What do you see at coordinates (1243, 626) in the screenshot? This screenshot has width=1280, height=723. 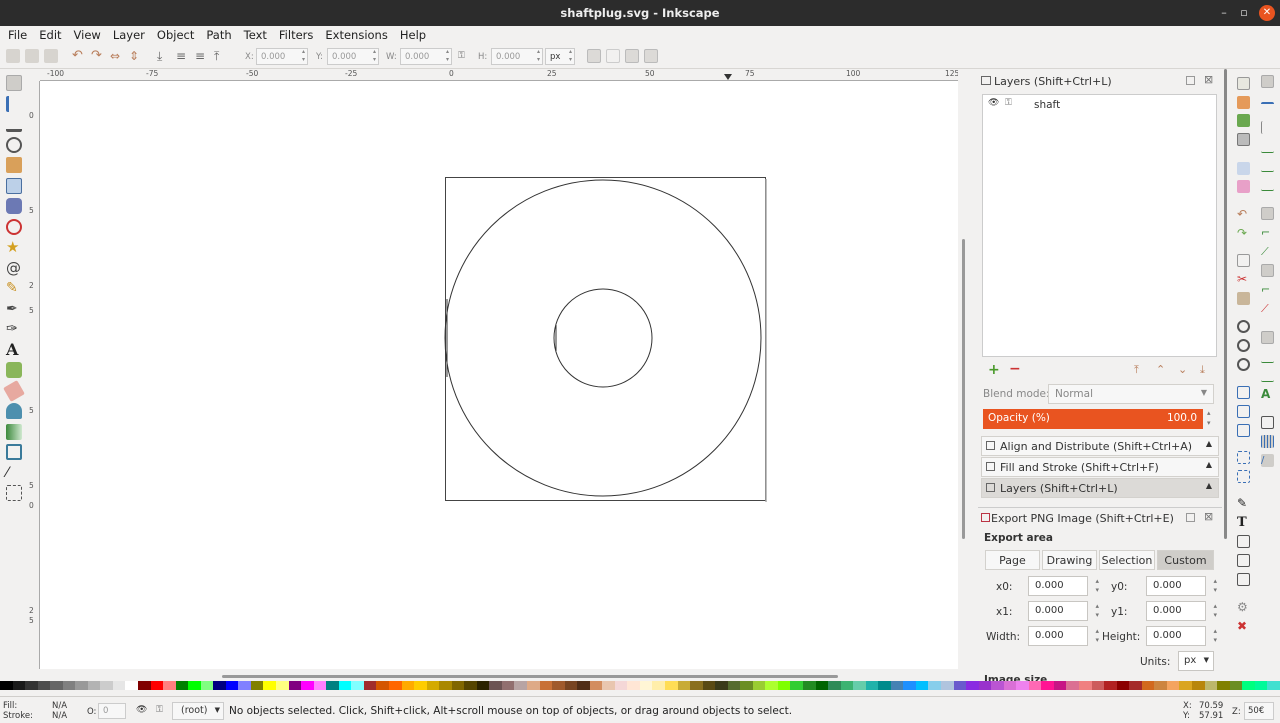 I see `document-properties-icon: ✖` at bounding box center [1243, 626].